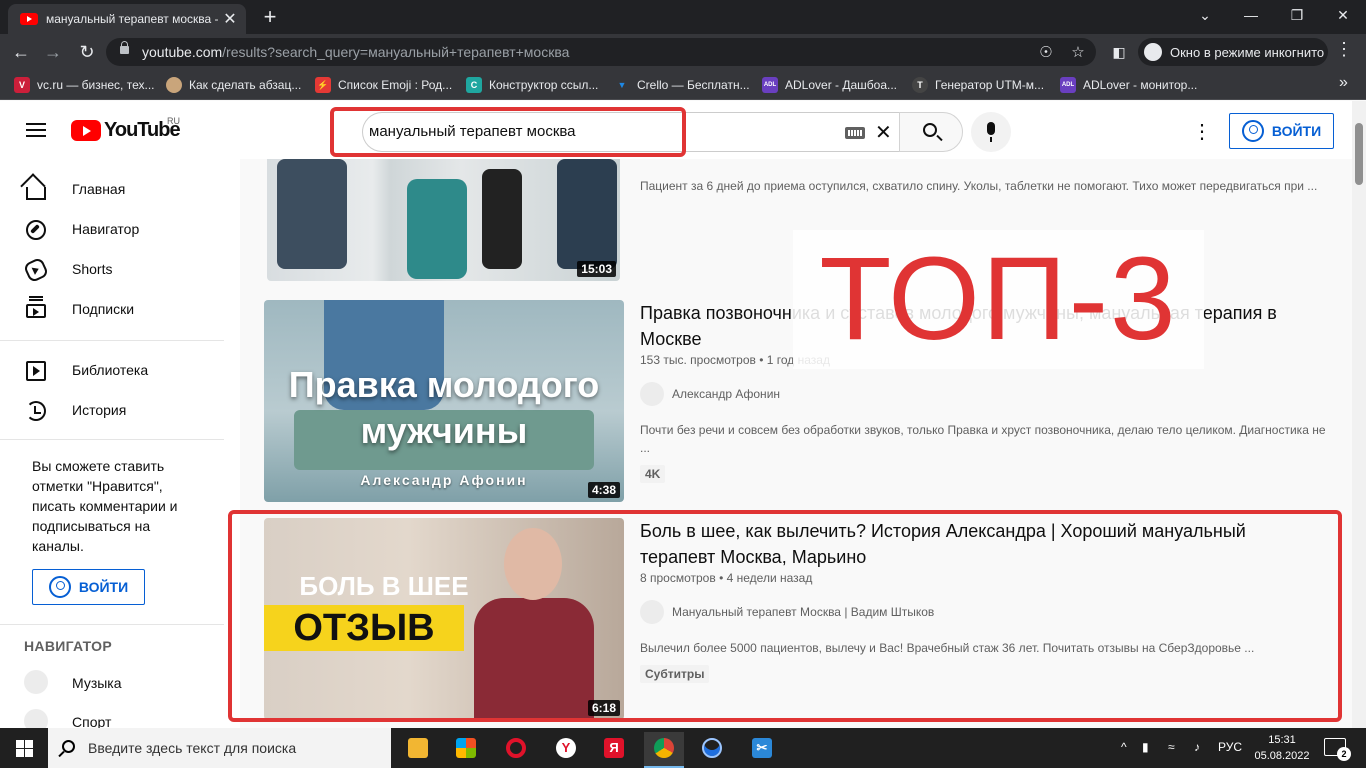 Image resolution: width=1366 pixels, height=768 pixels. I want to click on sidebar-item-explore: Навигатор, so click(120, 230).